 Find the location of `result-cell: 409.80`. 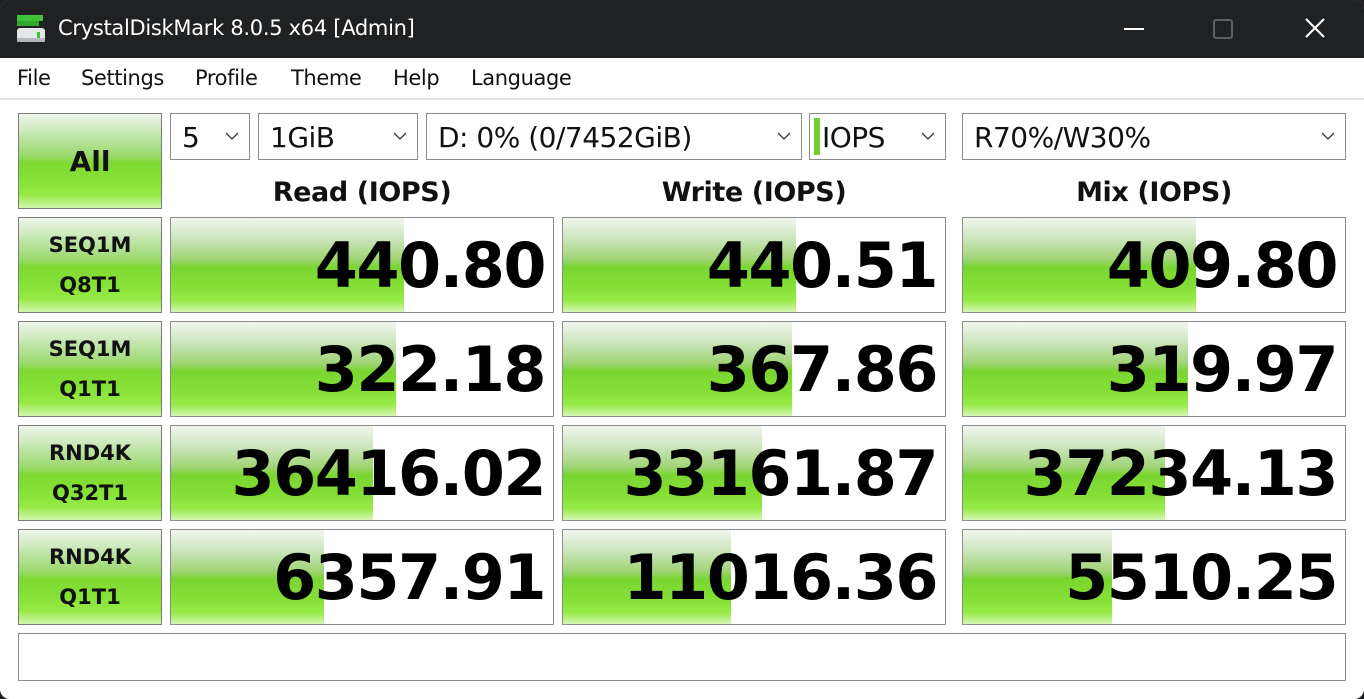

result-cell: 409.80 is located at coordinates (1154, 265).